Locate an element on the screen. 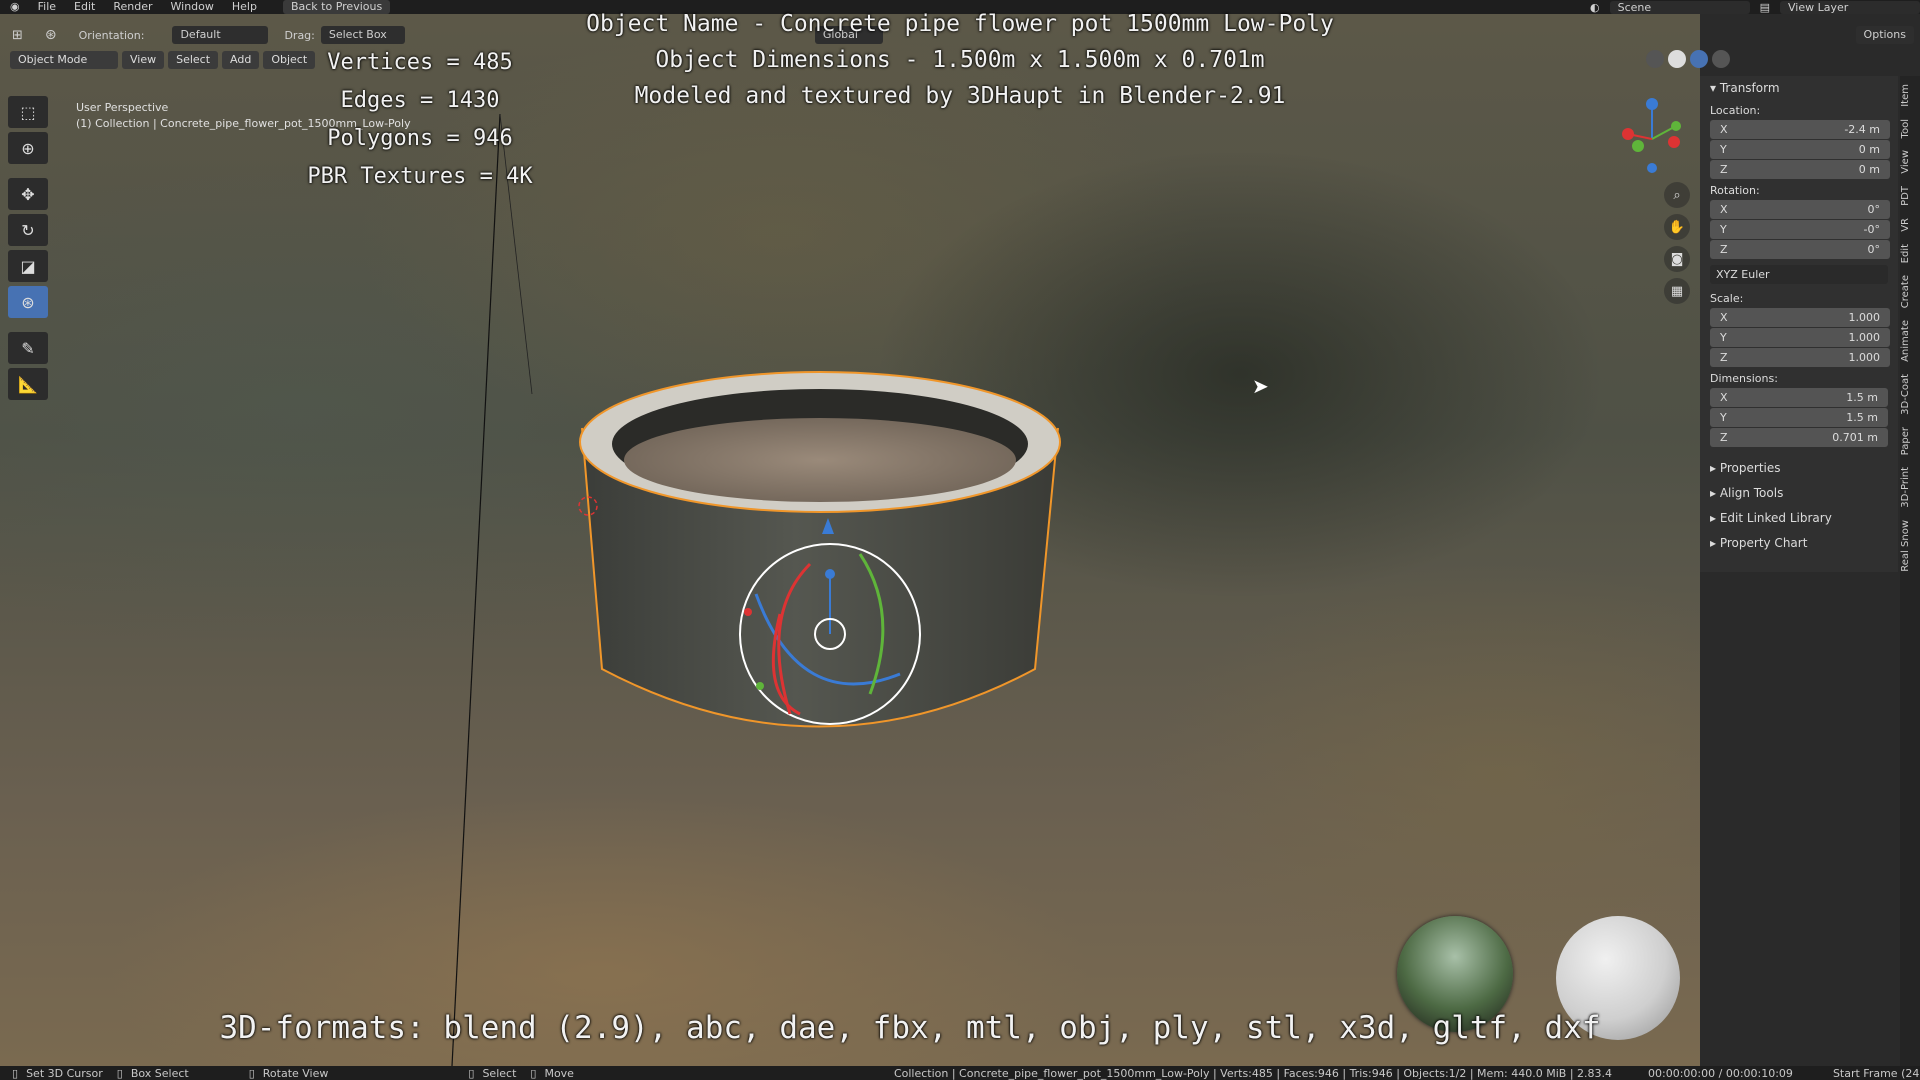 The width and height of the screenshot is (1920, 1080). edit-linked-library-section: ▸ Edit Linked Library is located at coordinates (1799, 518).